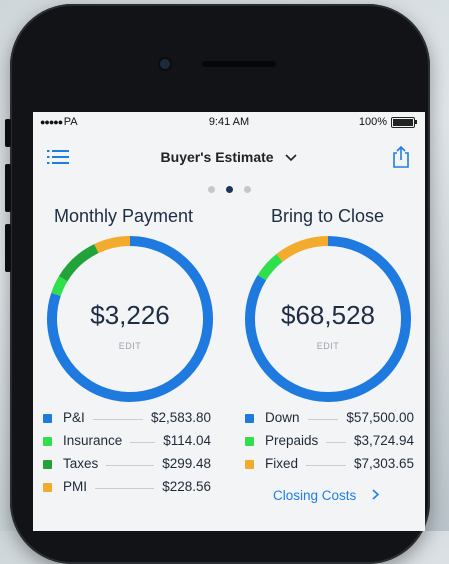  What do you see at coordinates (8, 188) in the screenshot?
I see `volume-up-button` at bounding box center [8, 188].